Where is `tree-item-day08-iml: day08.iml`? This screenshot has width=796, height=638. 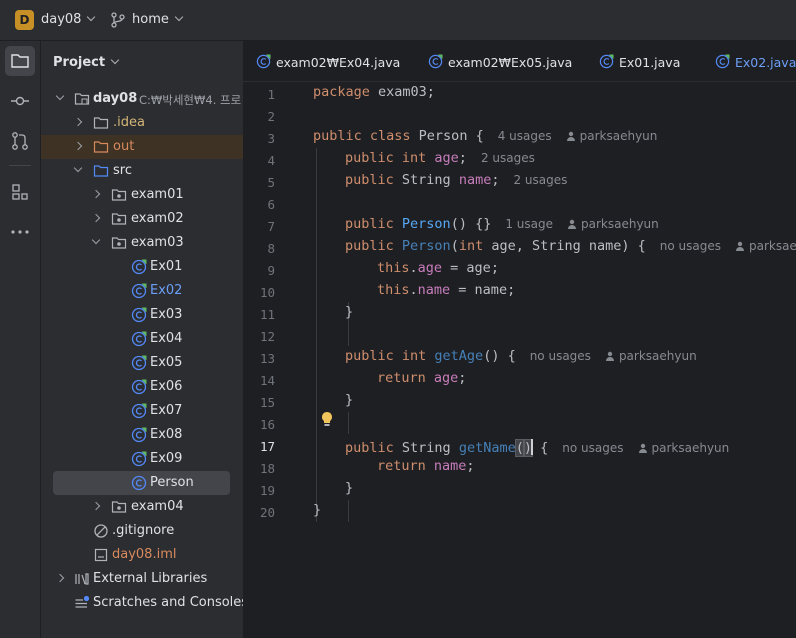 tree-item-day08-iml: day08.iml is located at coordinates (142, 555).